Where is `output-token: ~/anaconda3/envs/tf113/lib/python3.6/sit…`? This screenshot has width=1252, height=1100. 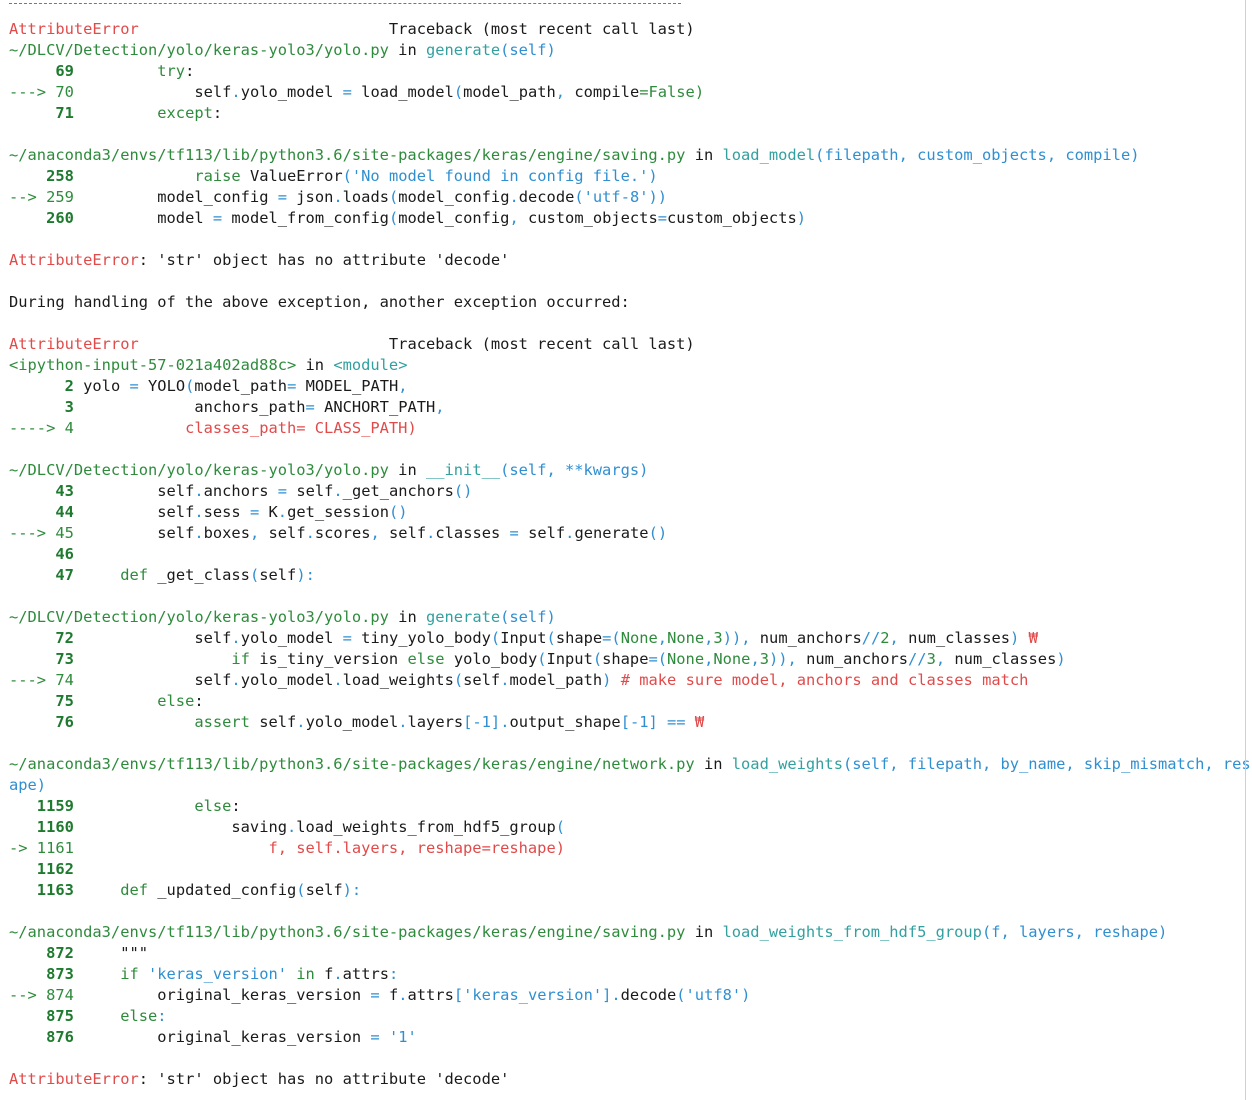 output-token: ~/anaconda3/envs/tf113/lib/python3.6/sit… is located at coordinates (347, 932).